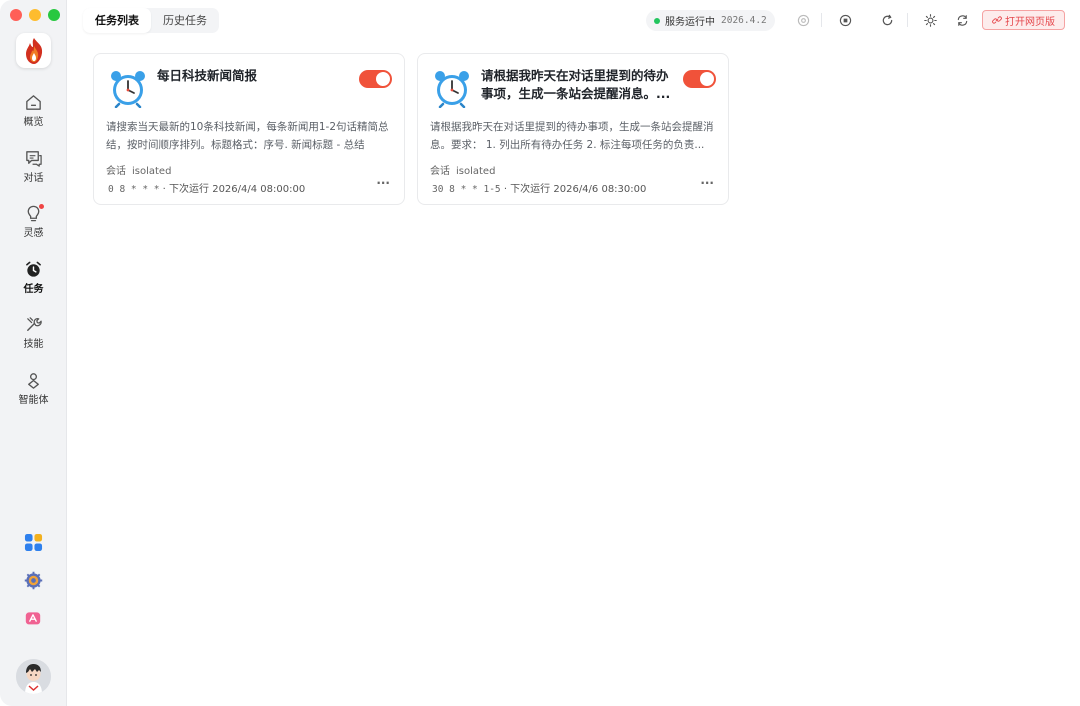 This screenshot has height=706, width=1080. I want to click on target-button, so click(803, 20).